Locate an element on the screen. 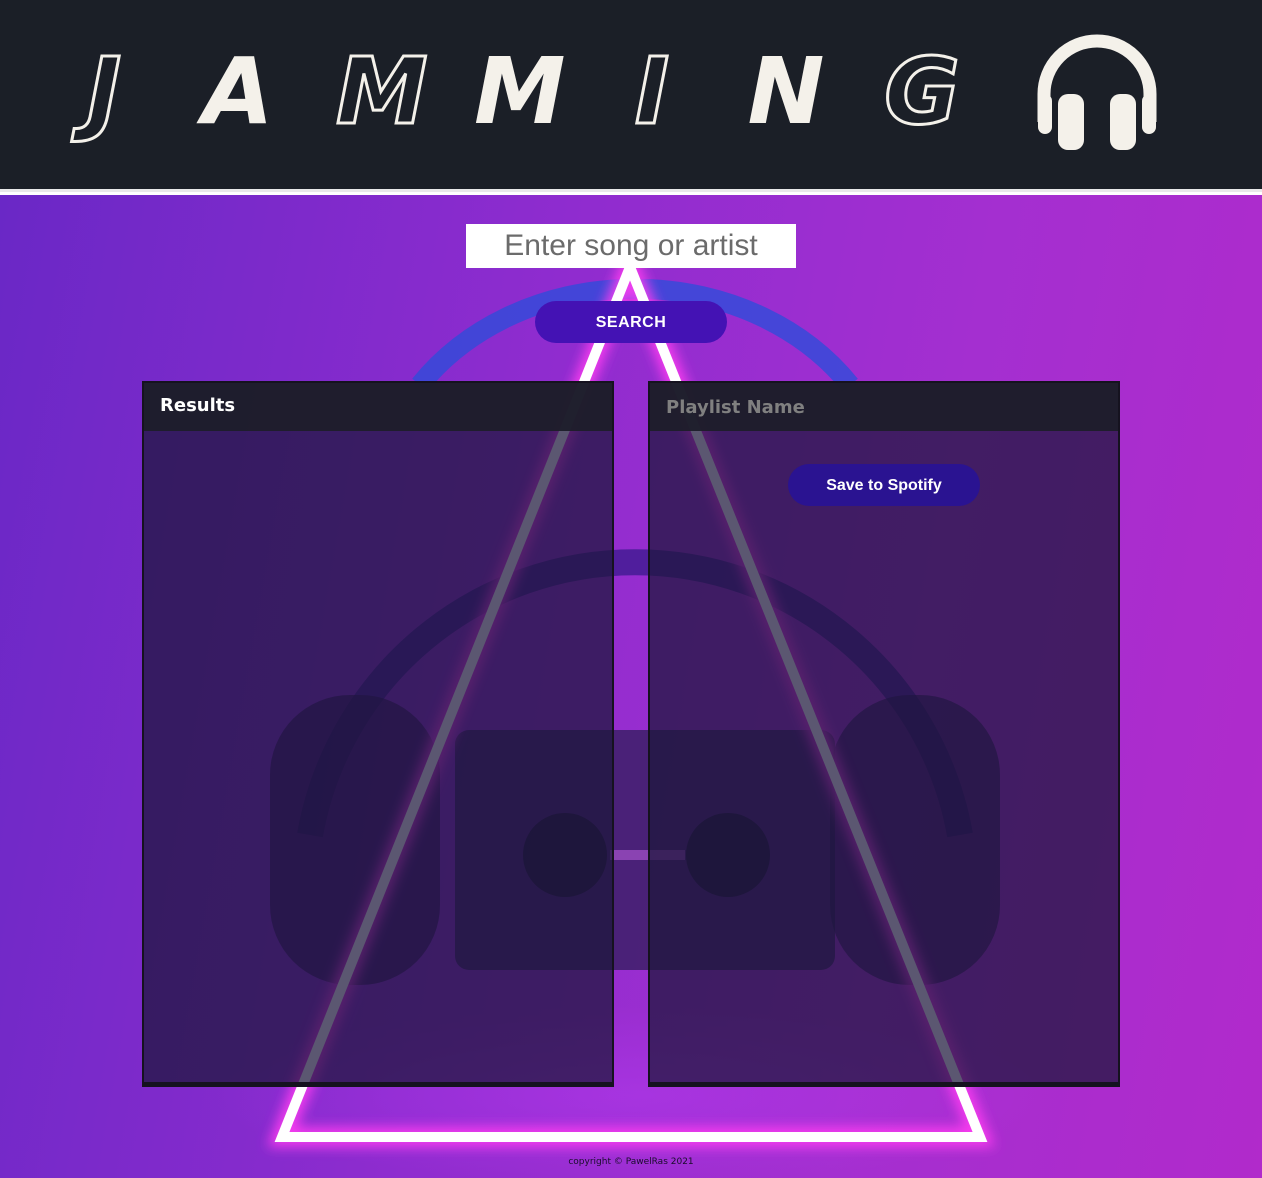 The image size is (1262, 1178). logo-letter-m1: M is located at coordinates (382, 91).